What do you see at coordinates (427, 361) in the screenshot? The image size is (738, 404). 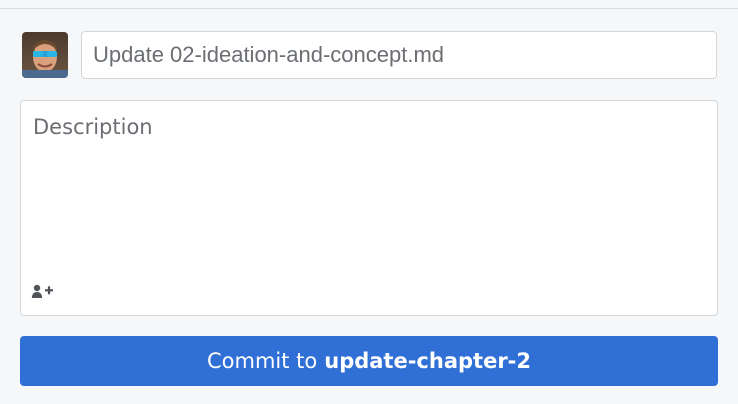 I see `commit-branch-name: update-chapter-2` at bounding box center [427, 361].